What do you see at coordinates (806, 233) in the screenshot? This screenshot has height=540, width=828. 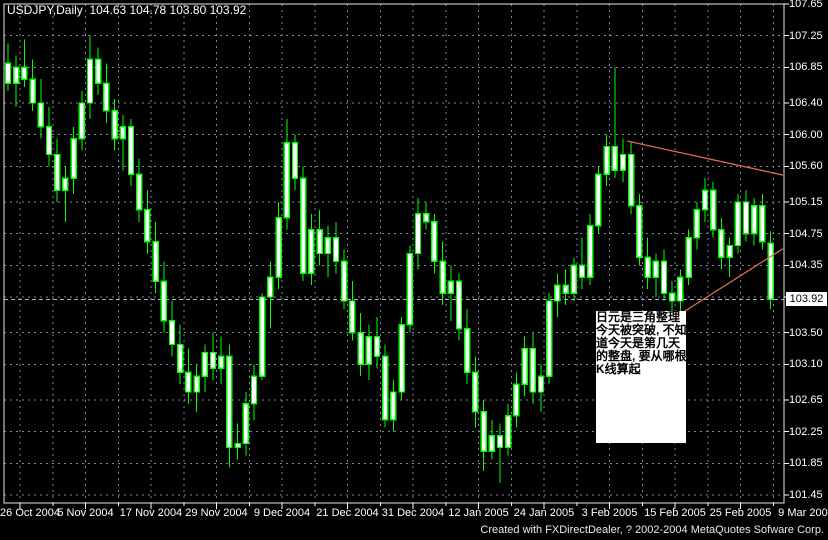 I see `y-axis-label: 104.75` at bounding box center [806, 233].